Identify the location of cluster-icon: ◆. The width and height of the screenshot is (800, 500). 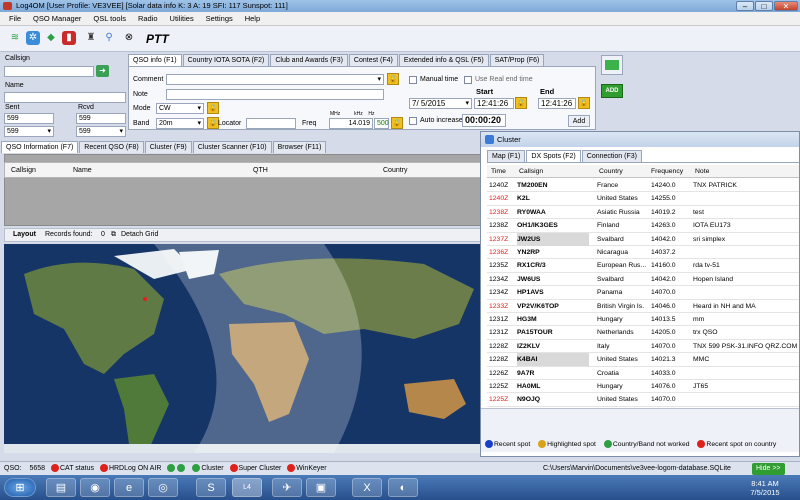
(51, 38).